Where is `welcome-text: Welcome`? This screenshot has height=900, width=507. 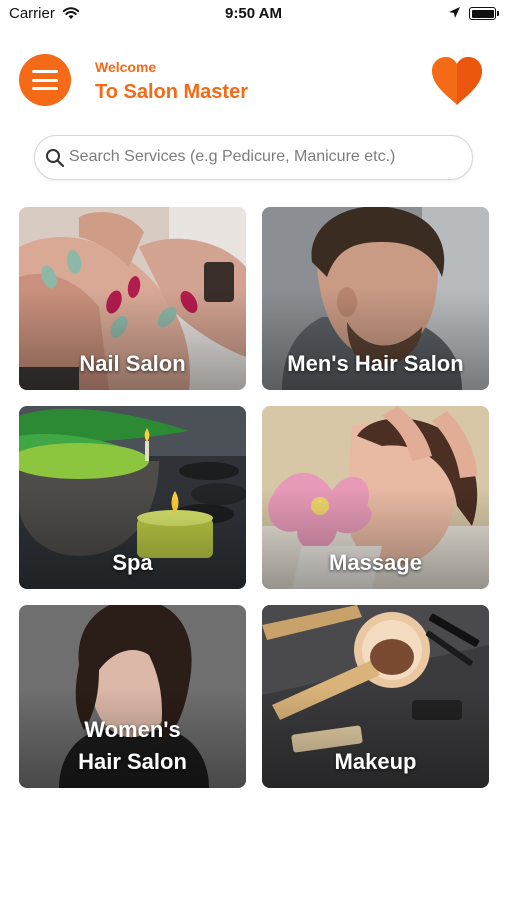 welcome-text: Welcome is located at coordinates (126, 67).